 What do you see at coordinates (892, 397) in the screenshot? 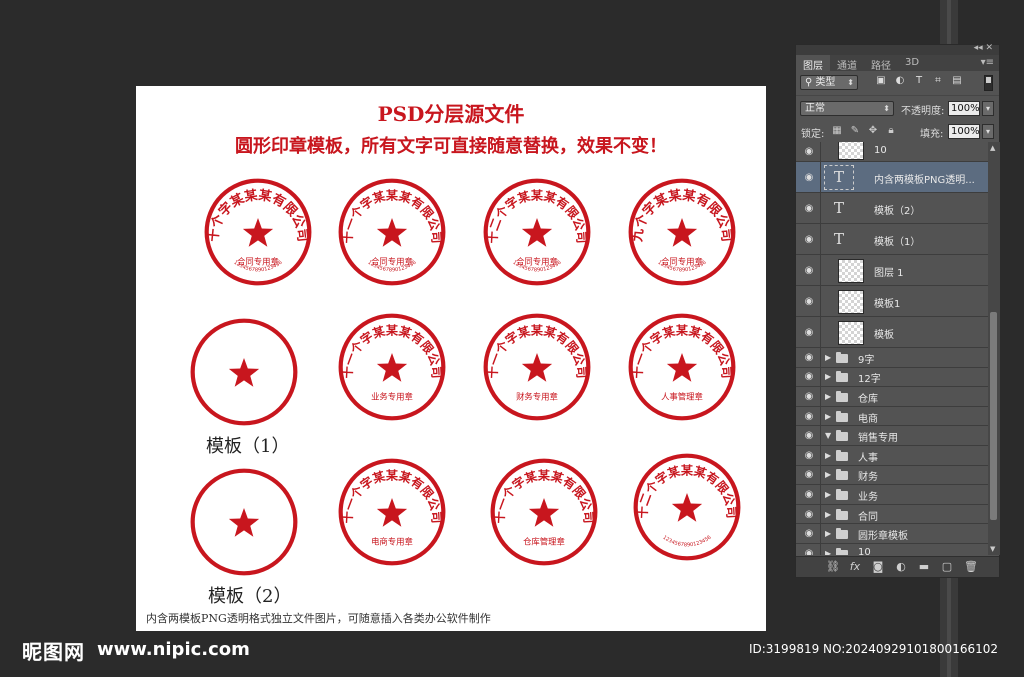
I see `layer-row: ◉ ▶ 仓库` at bounding box center [892, 397].